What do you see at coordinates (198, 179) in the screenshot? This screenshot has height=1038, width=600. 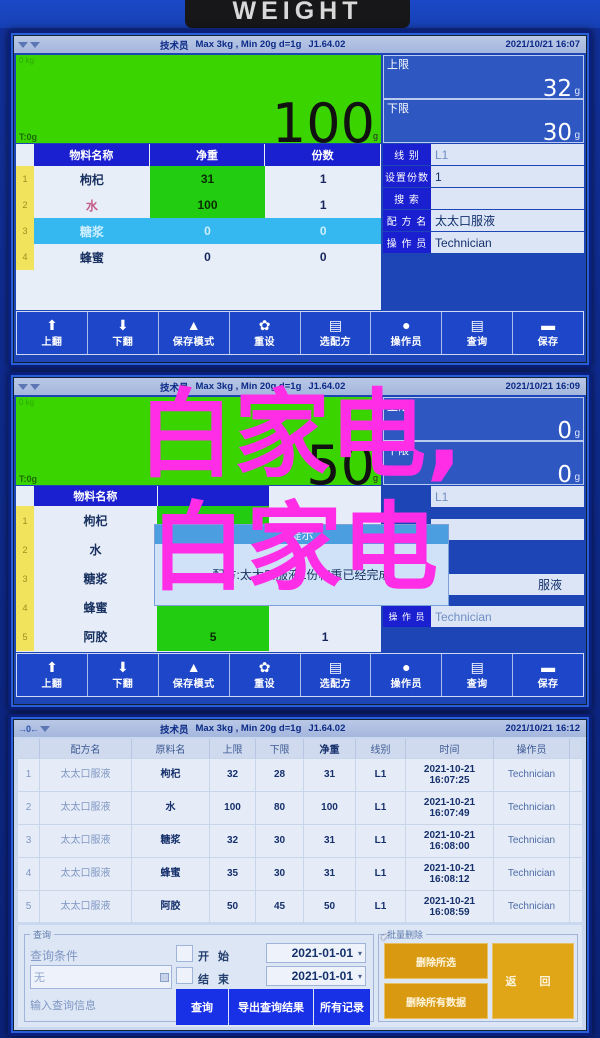 I see `table-row: 1 枸杞 31 1` at bounding box center [198, 179].